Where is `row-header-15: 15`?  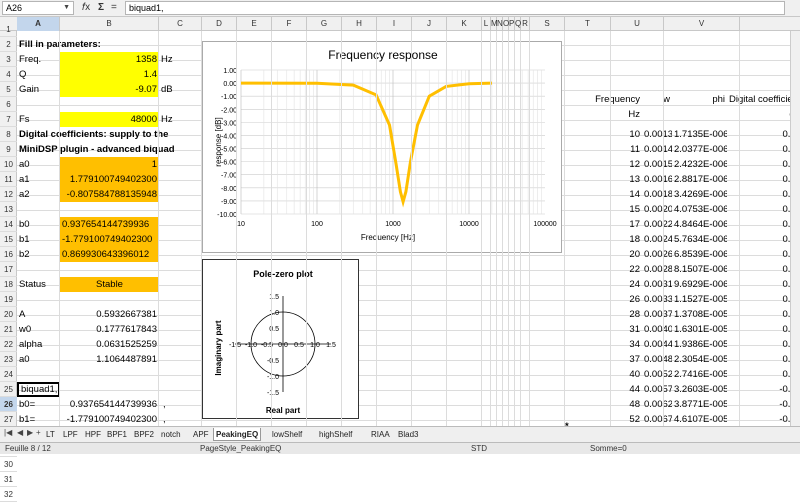
row-header-15: 15 is located at coordinates (8, 239).